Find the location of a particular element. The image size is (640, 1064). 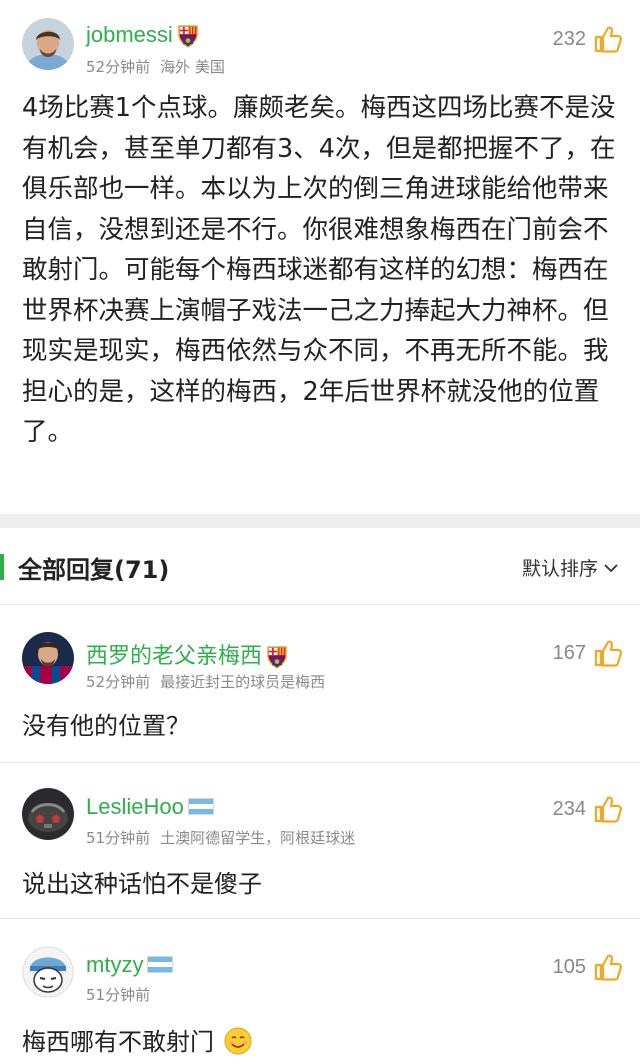

reply-username: mtyzy is located at coordinates (130, 965).